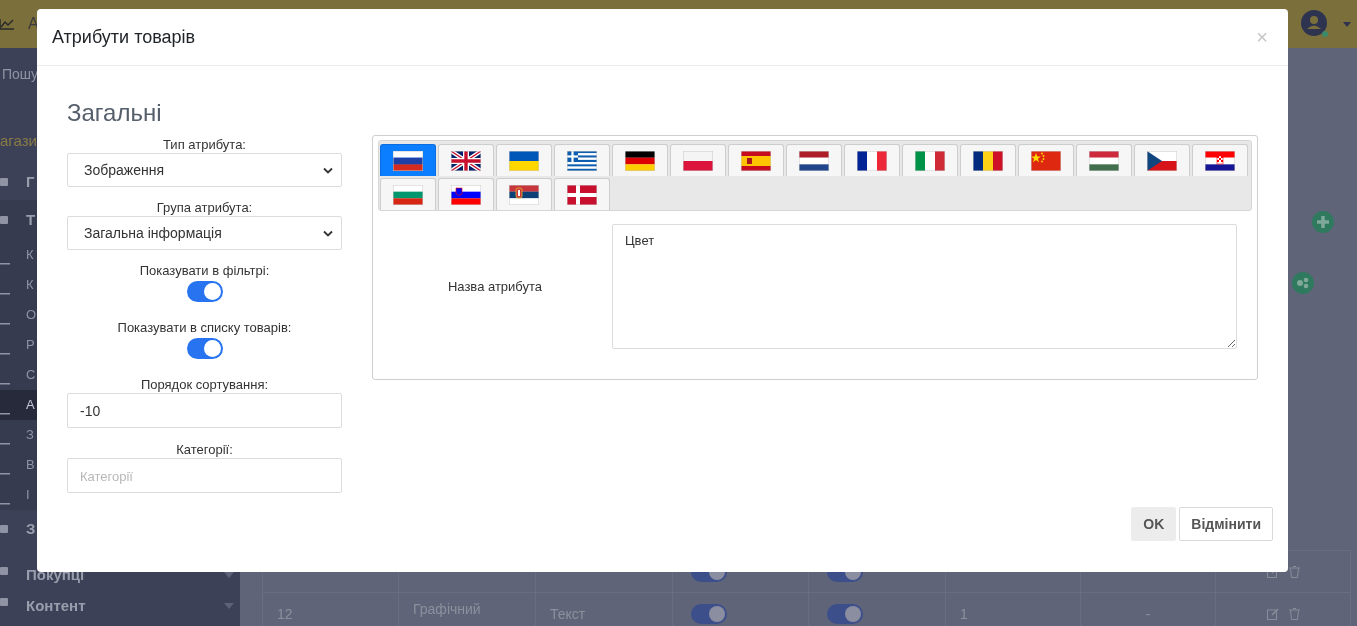  What do you see at coordinates (204, 328) in the screenshot?
I see `field-label: Показувати в списку товарів:` at bounding box center [204, 328].